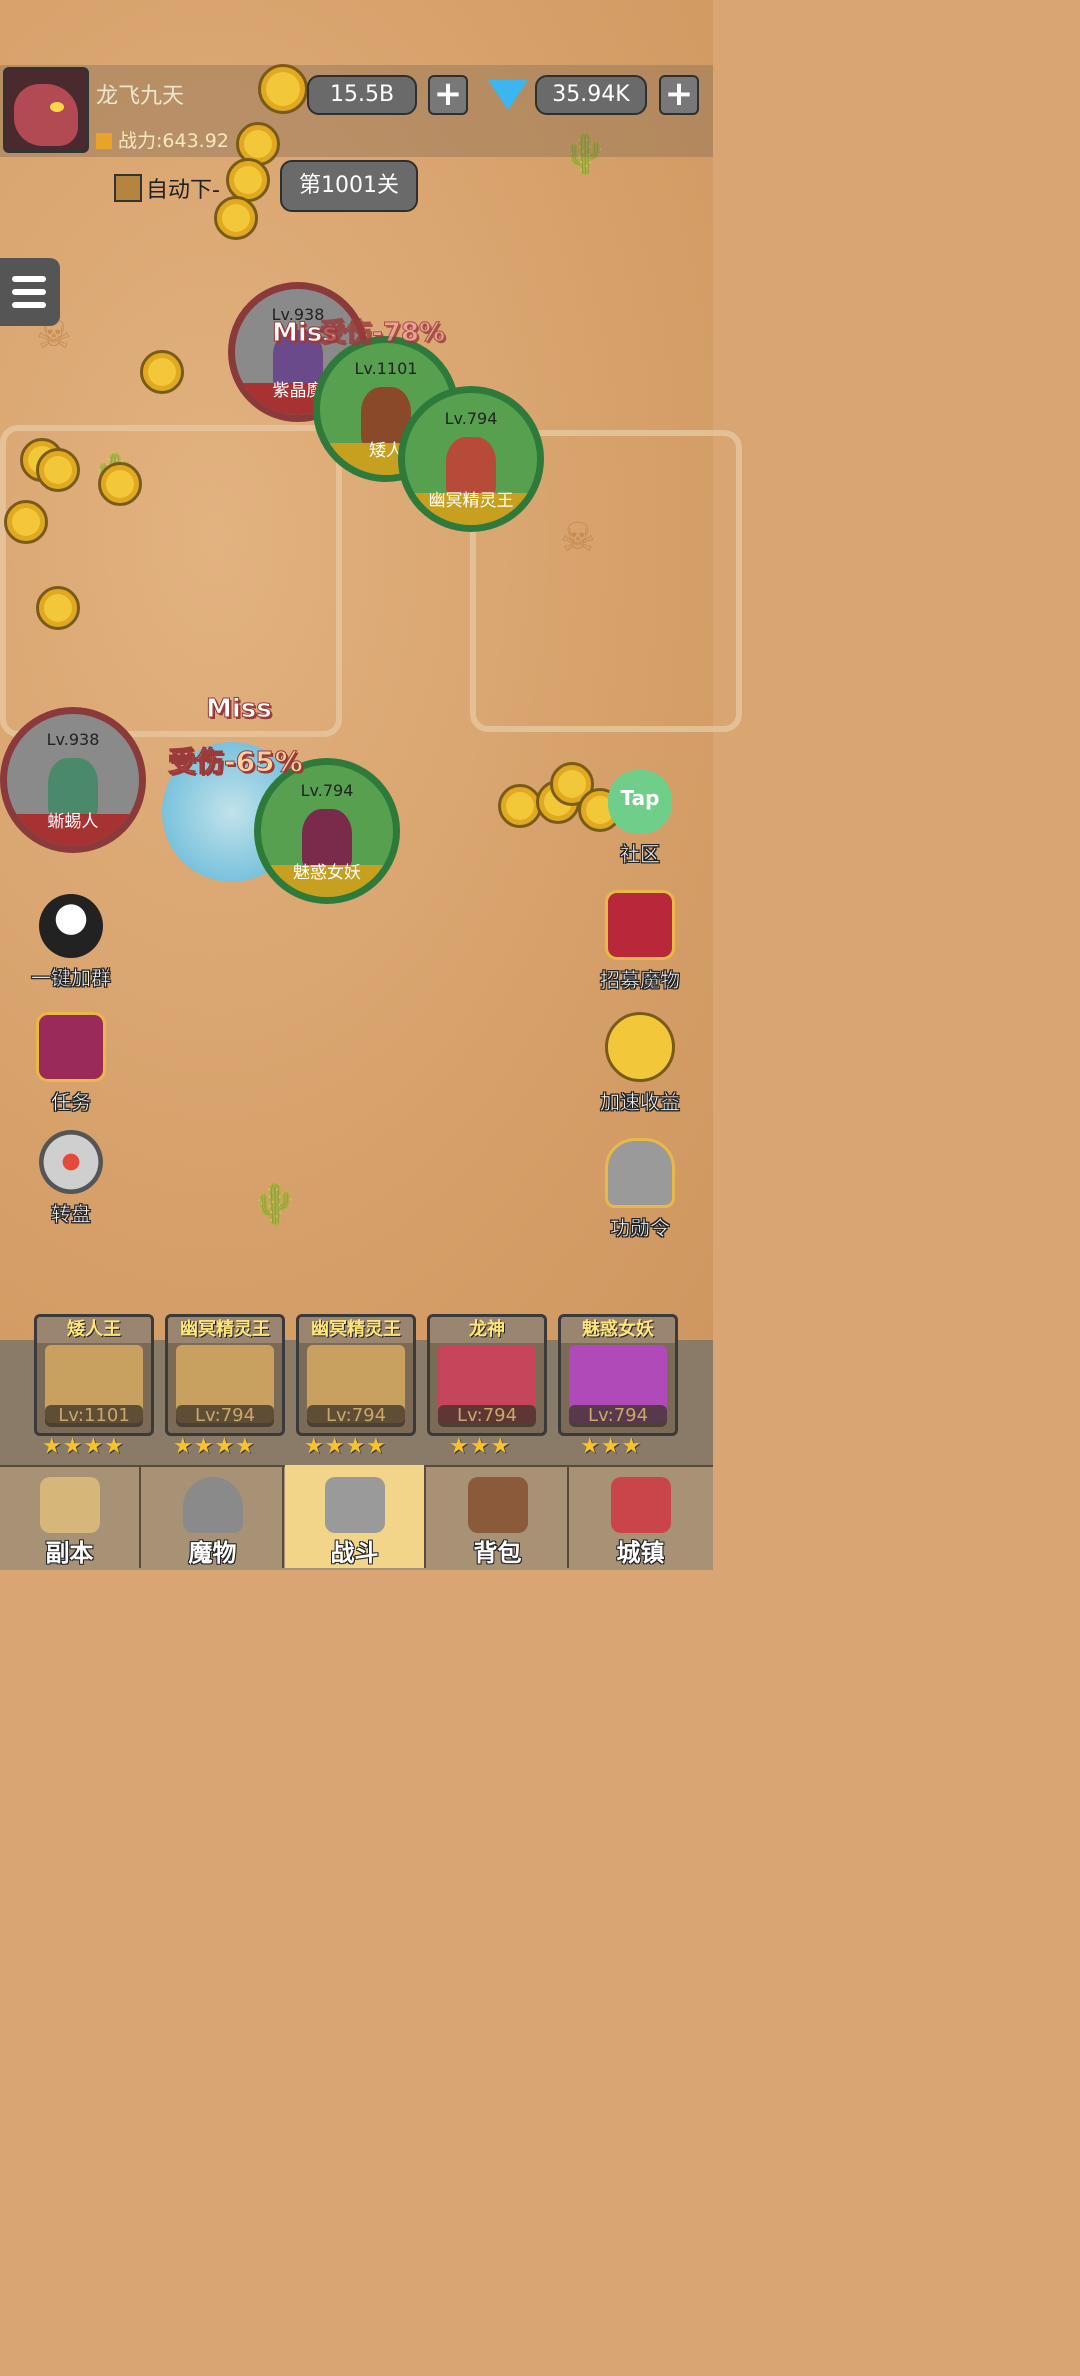 This screenshot has height=2376, width=1080. I want to click on merit-label: 功勋令, so click(640, 1228).